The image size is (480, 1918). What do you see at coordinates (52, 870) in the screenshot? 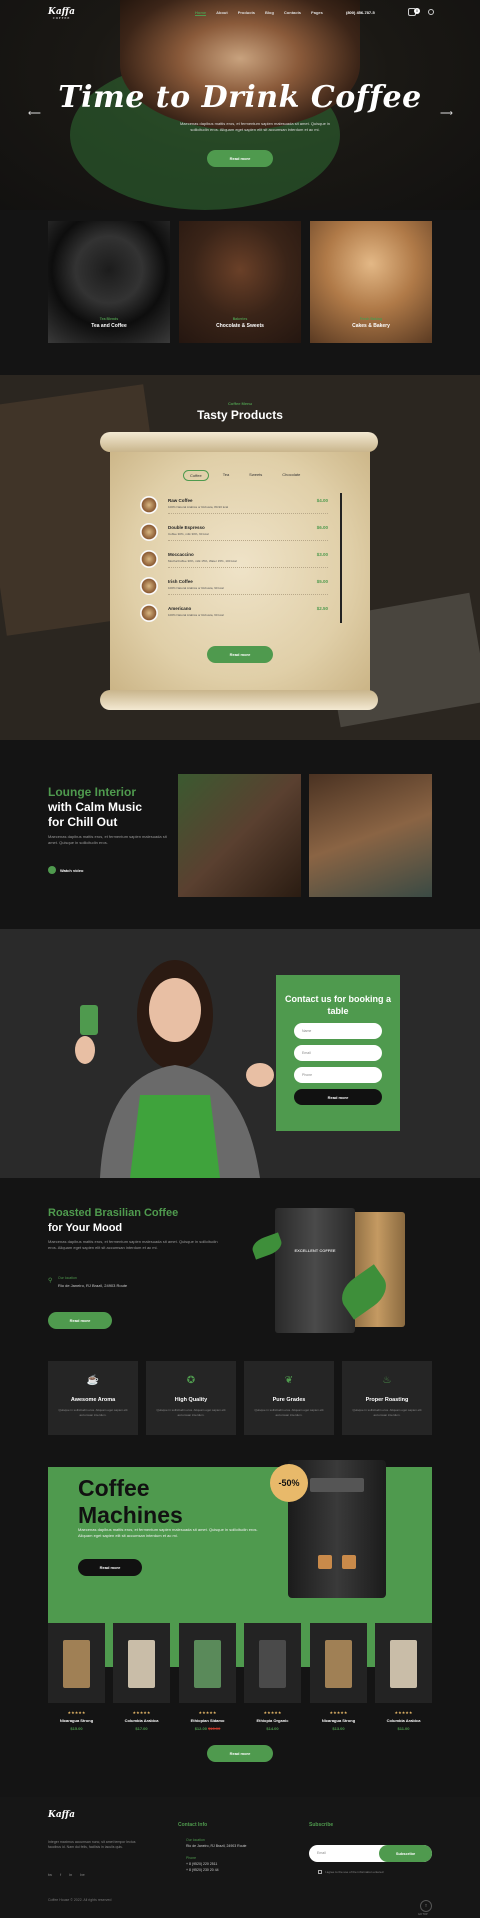
I see `play-icon` at bounding box center [52, 870].